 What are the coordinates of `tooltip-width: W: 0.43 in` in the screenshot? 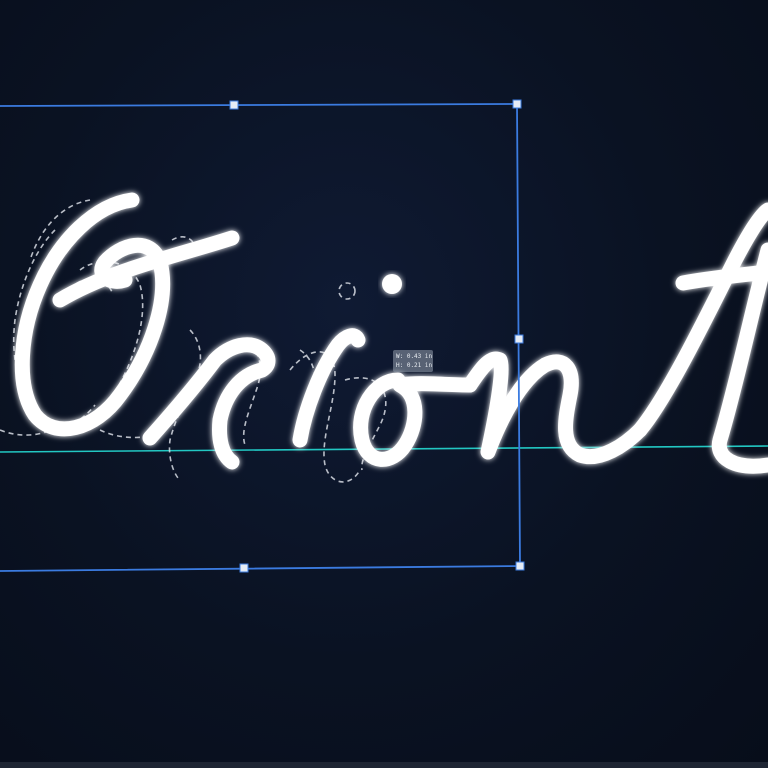 It's located at (414, 356).